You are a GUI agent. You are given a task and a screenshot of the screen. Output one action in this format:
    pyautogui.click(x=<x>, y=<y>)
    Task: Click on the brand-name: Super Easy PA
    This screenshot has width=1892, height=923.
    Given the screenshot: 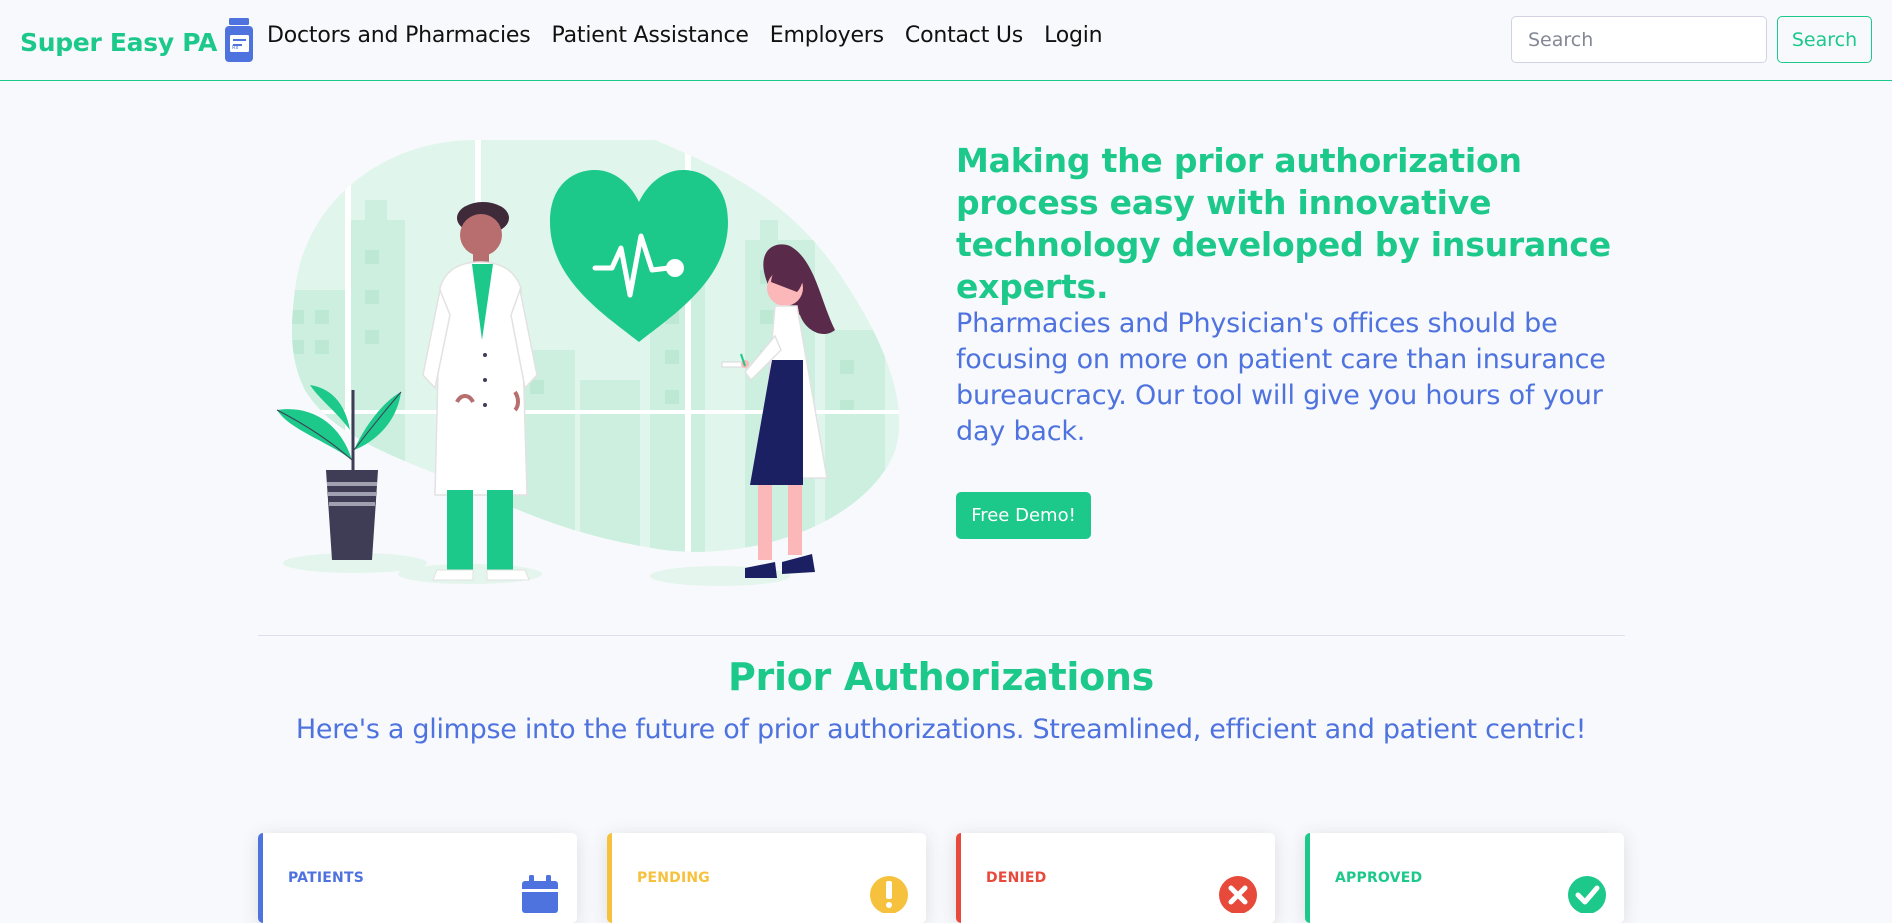 What is the action you would take?
    pyautogui.click(x=118, y=42)
    